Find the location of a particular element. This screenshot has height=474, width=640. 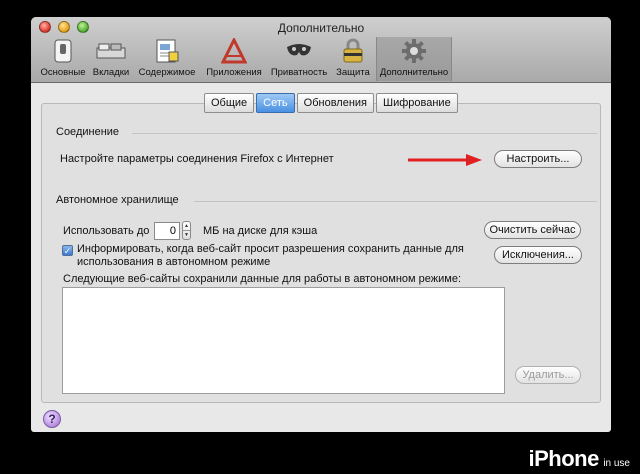

notify-offline-label-line2: использования в автономном режиме is located at coordinates (174, 262).